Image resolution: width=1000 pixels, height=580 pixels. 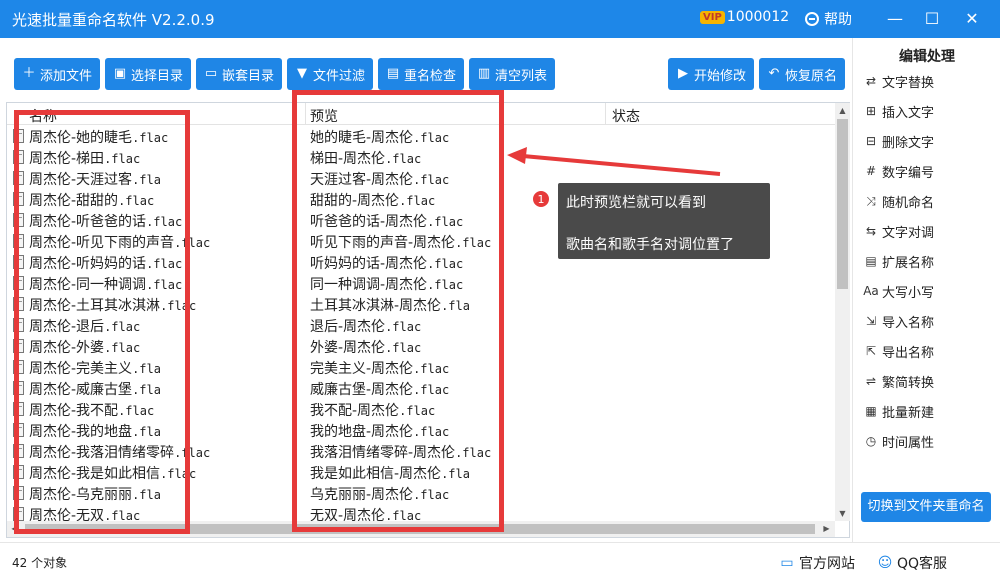 I want to click on original-name-cell: 周杰伦-同一种调调.flac, so click(x=105, y=284).